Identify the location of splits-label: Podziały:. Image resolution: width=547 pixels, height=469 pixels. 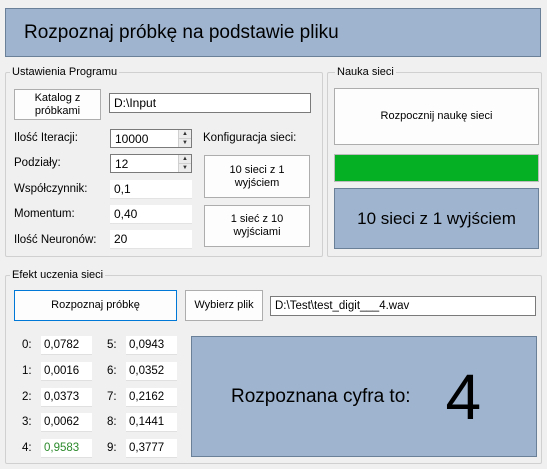
(37, 163).